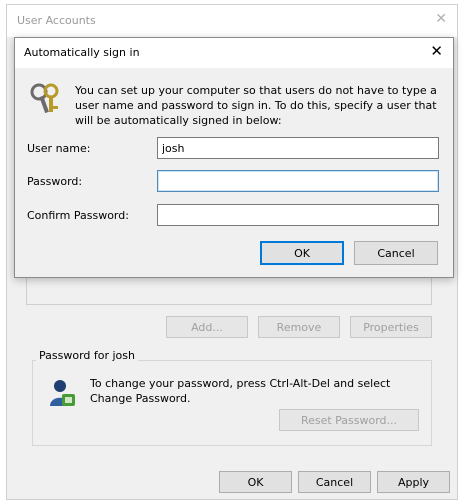  I want to click on dialog-titlebar: Automatically sign in ✕, so click(234, 53).